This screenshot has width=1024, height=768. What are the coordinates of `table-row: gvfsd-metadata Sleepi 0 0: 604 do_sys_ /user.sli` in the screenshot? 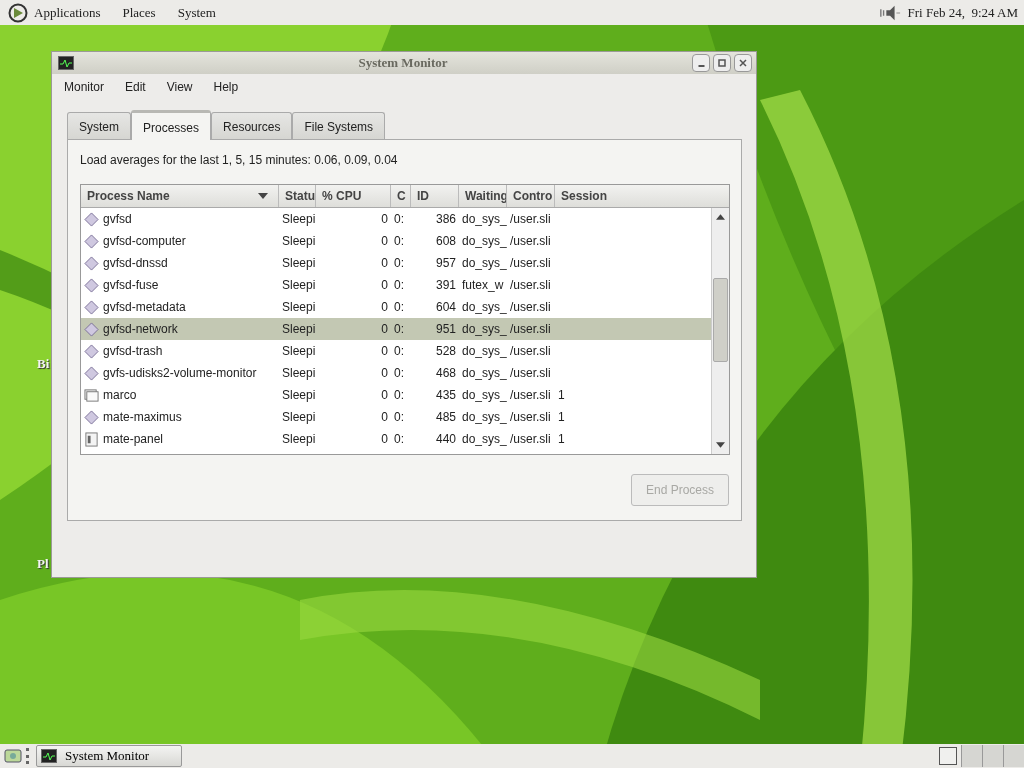 It's located at (396, 307).